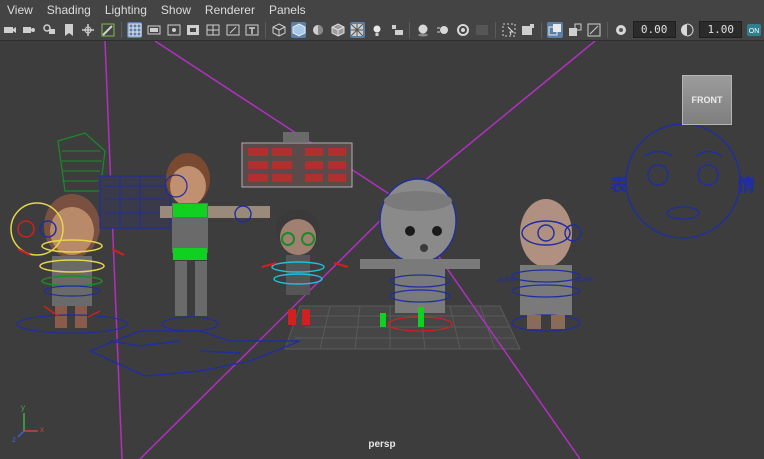  I want to click on ikfk-label-left: IK/FK, so click(507, 280).